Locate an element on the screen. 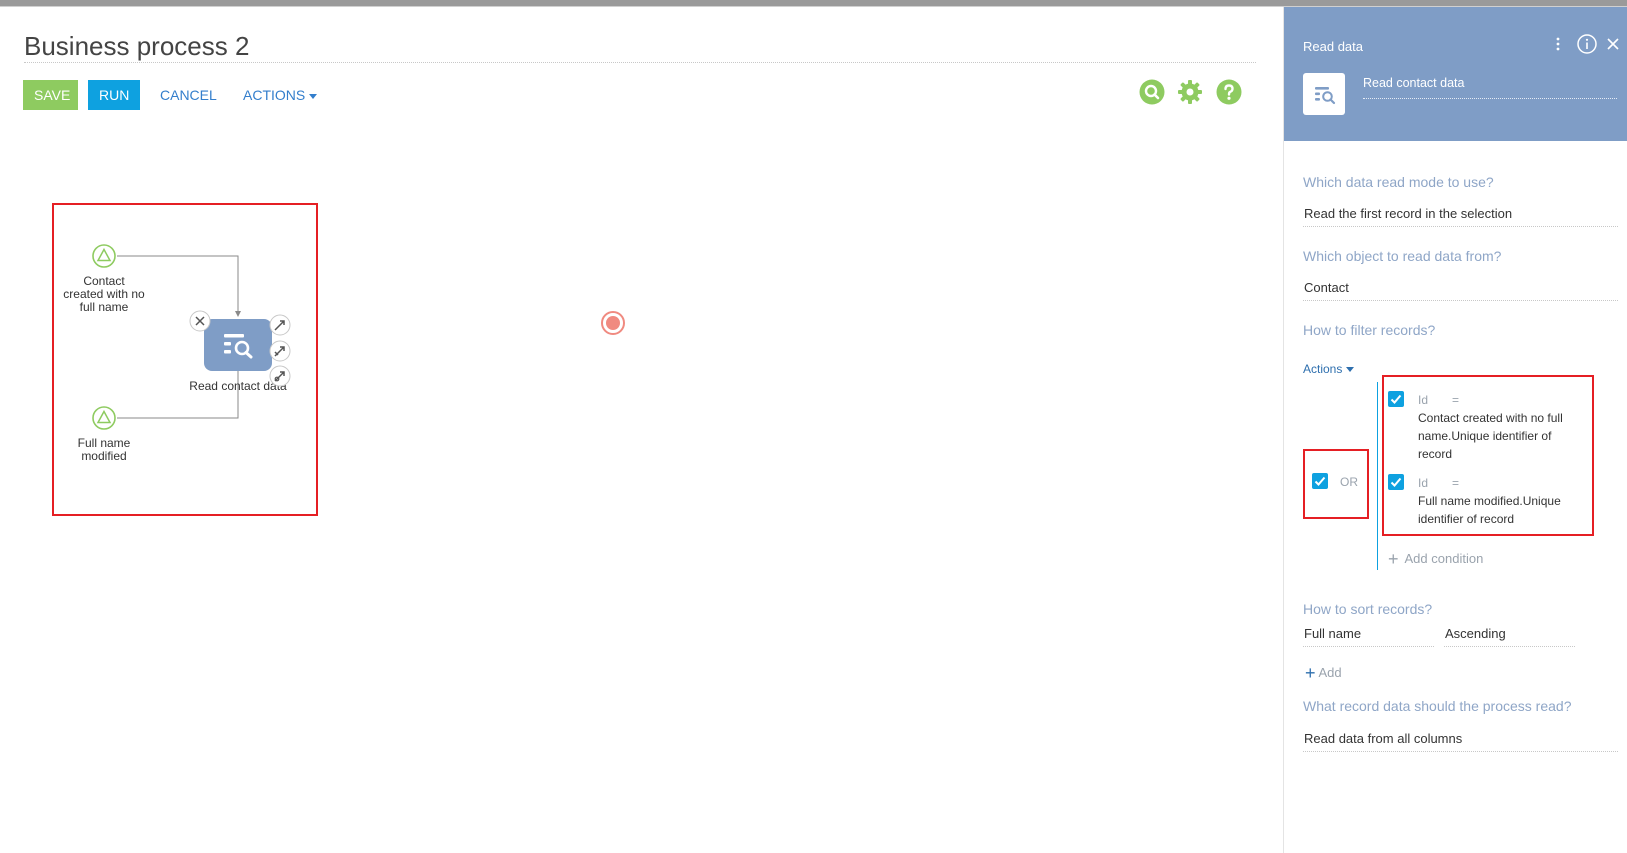  filter-group-line is located at coordinates (1377, 476).